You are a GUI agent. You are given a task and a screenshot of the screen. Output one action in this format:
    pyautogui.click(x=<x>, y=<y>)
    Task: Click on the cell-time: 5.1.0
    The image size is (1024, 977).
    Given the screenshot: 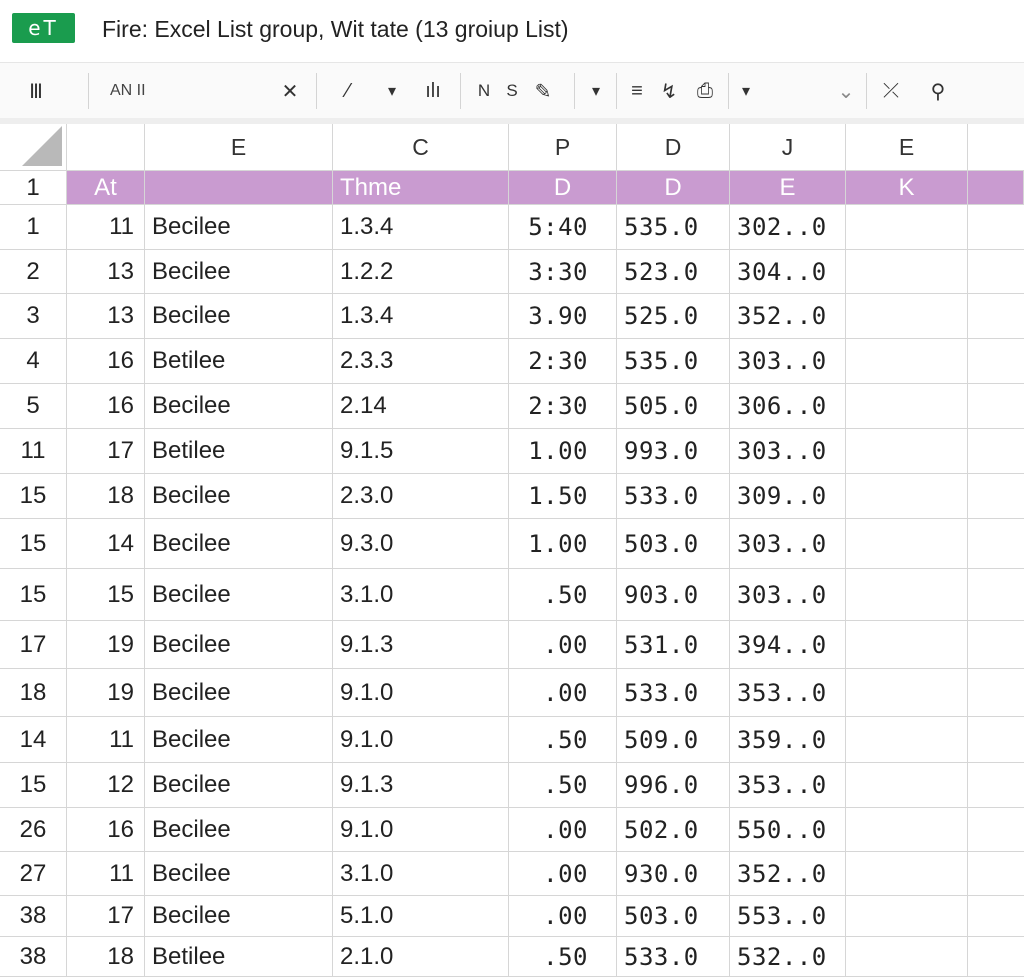 What is the action you would take?
    pyautogui.click(x=421, y=916)
    